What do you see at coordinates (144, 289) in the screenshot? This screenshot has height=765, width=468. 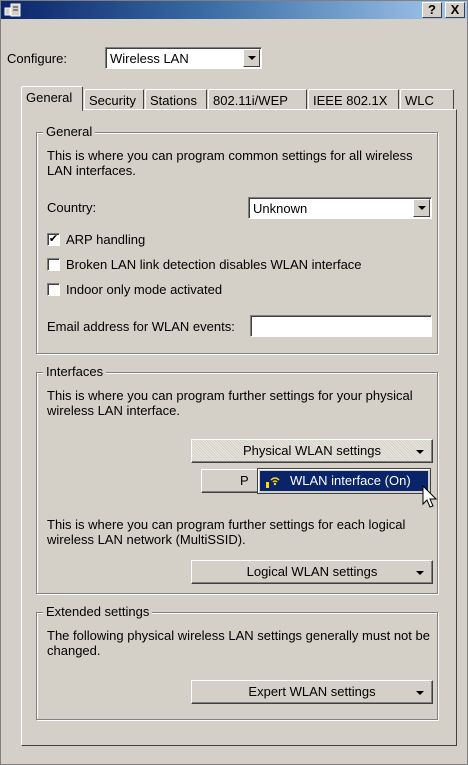 I see `indoor-checkbox-label: Indoor only mode activated` at bounding box center [144, 289].